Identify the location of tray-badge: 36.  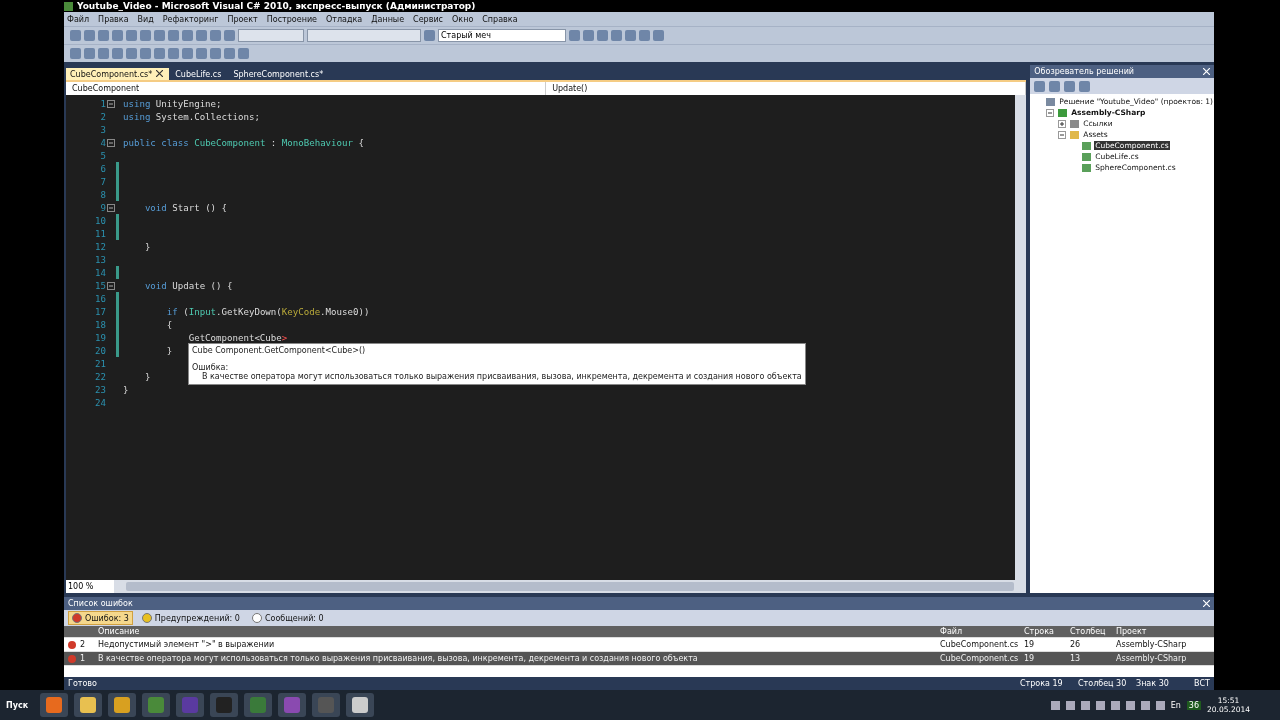
(1194, 705).